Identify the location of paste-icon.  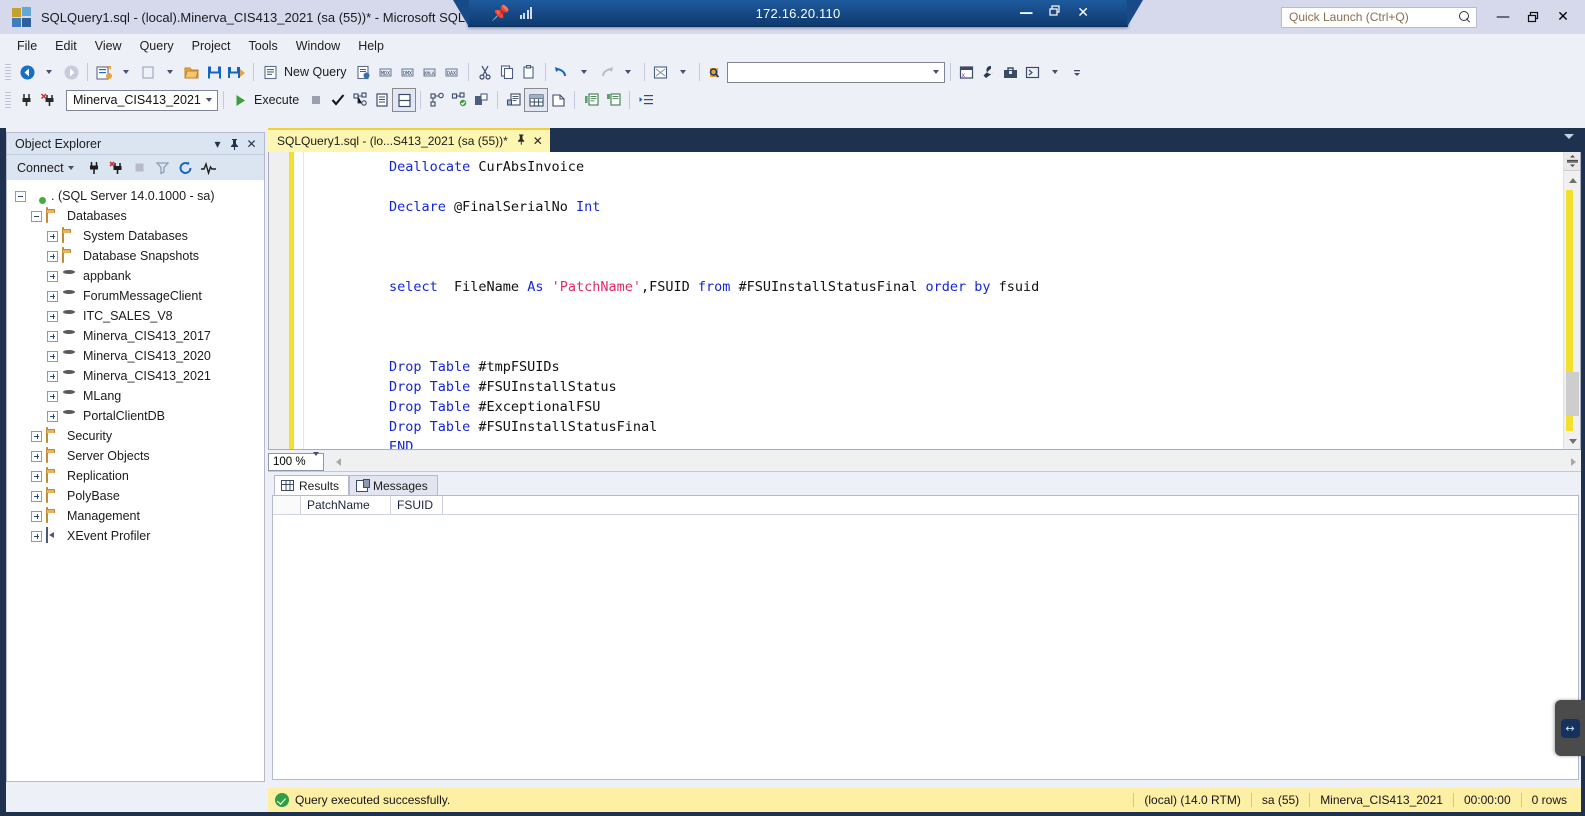
(529, 72).